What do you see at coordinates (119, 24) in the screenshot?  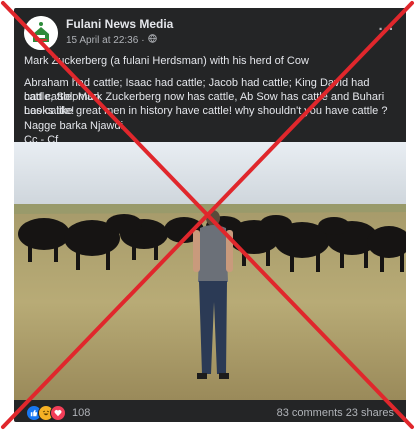 I see `page-name-link: Fulani News Media` at bounding box center [119, 24].